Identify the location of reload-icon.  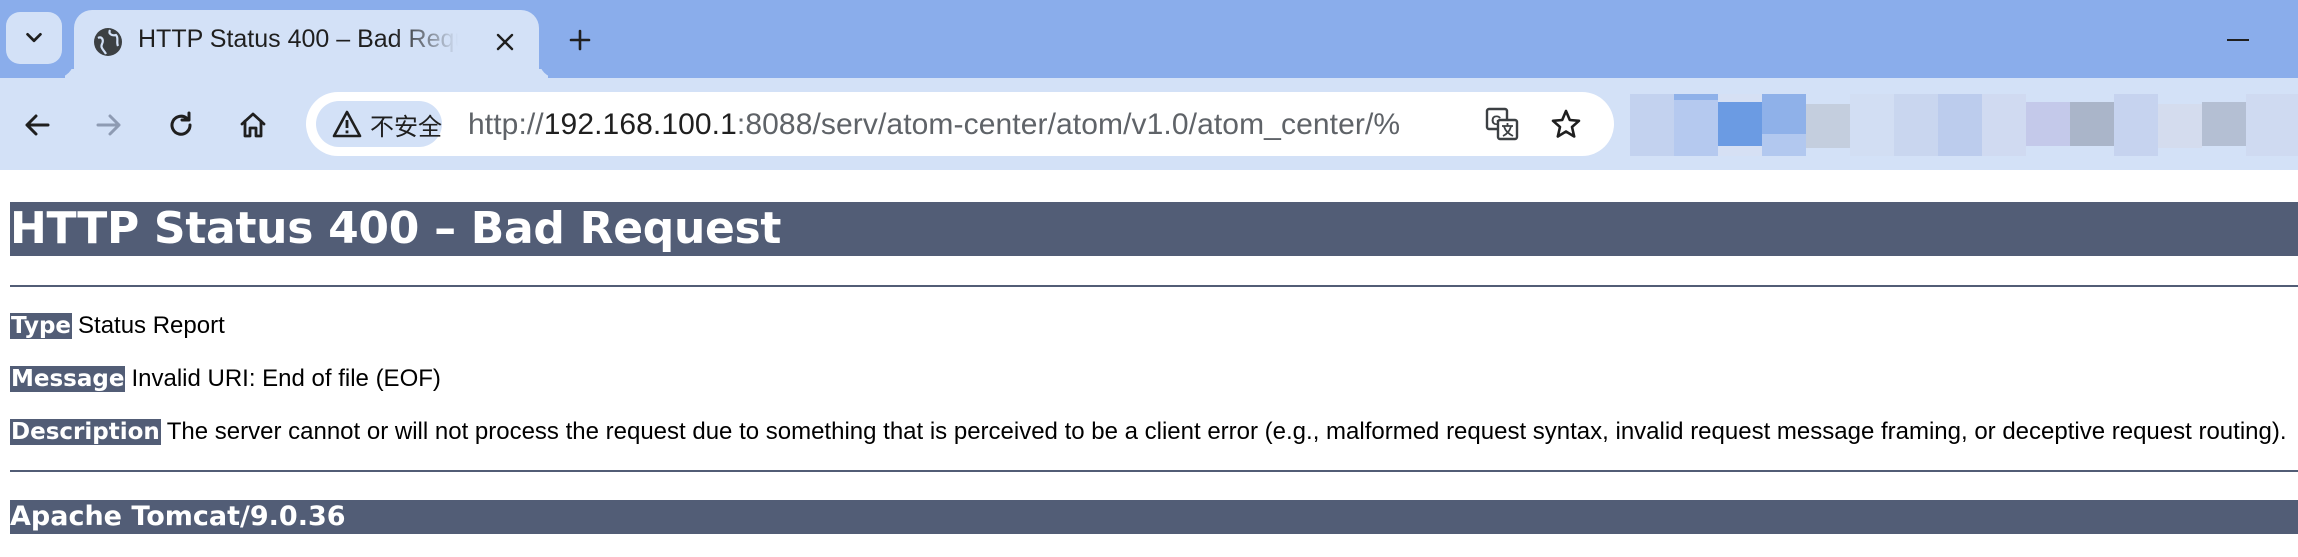
(181, 123).